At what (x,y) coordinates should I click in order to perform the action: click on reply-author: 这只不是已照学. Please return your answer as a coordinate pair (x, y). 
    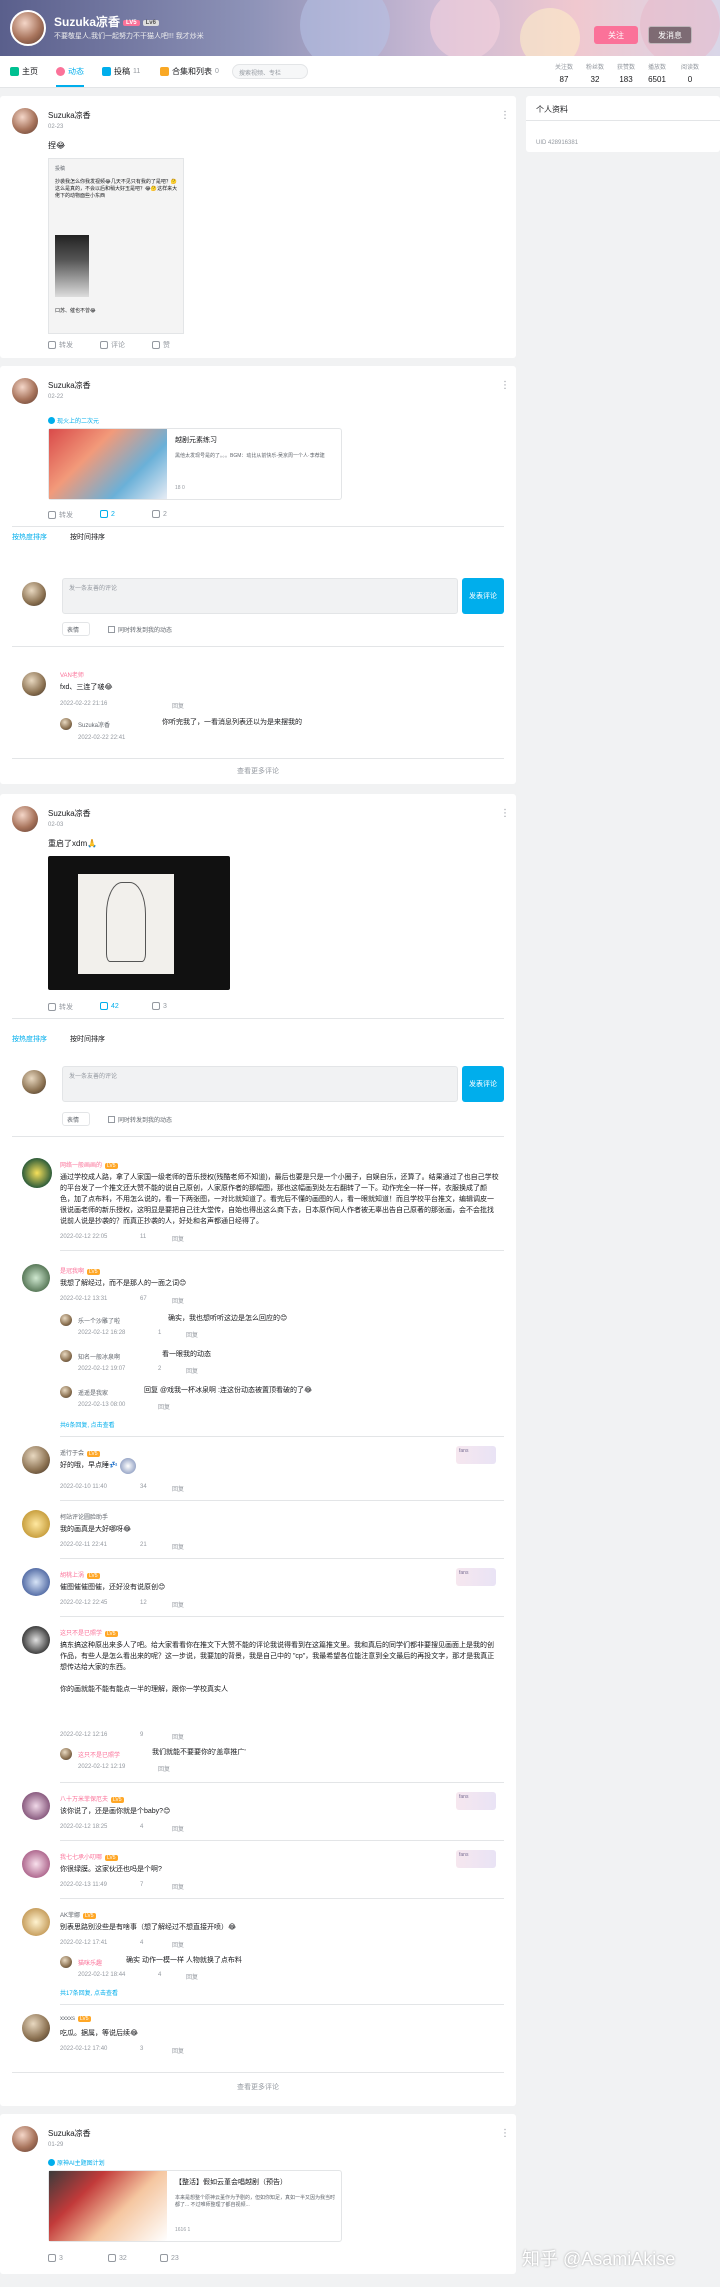
    Looking at the image, I should click on (99, 1754).